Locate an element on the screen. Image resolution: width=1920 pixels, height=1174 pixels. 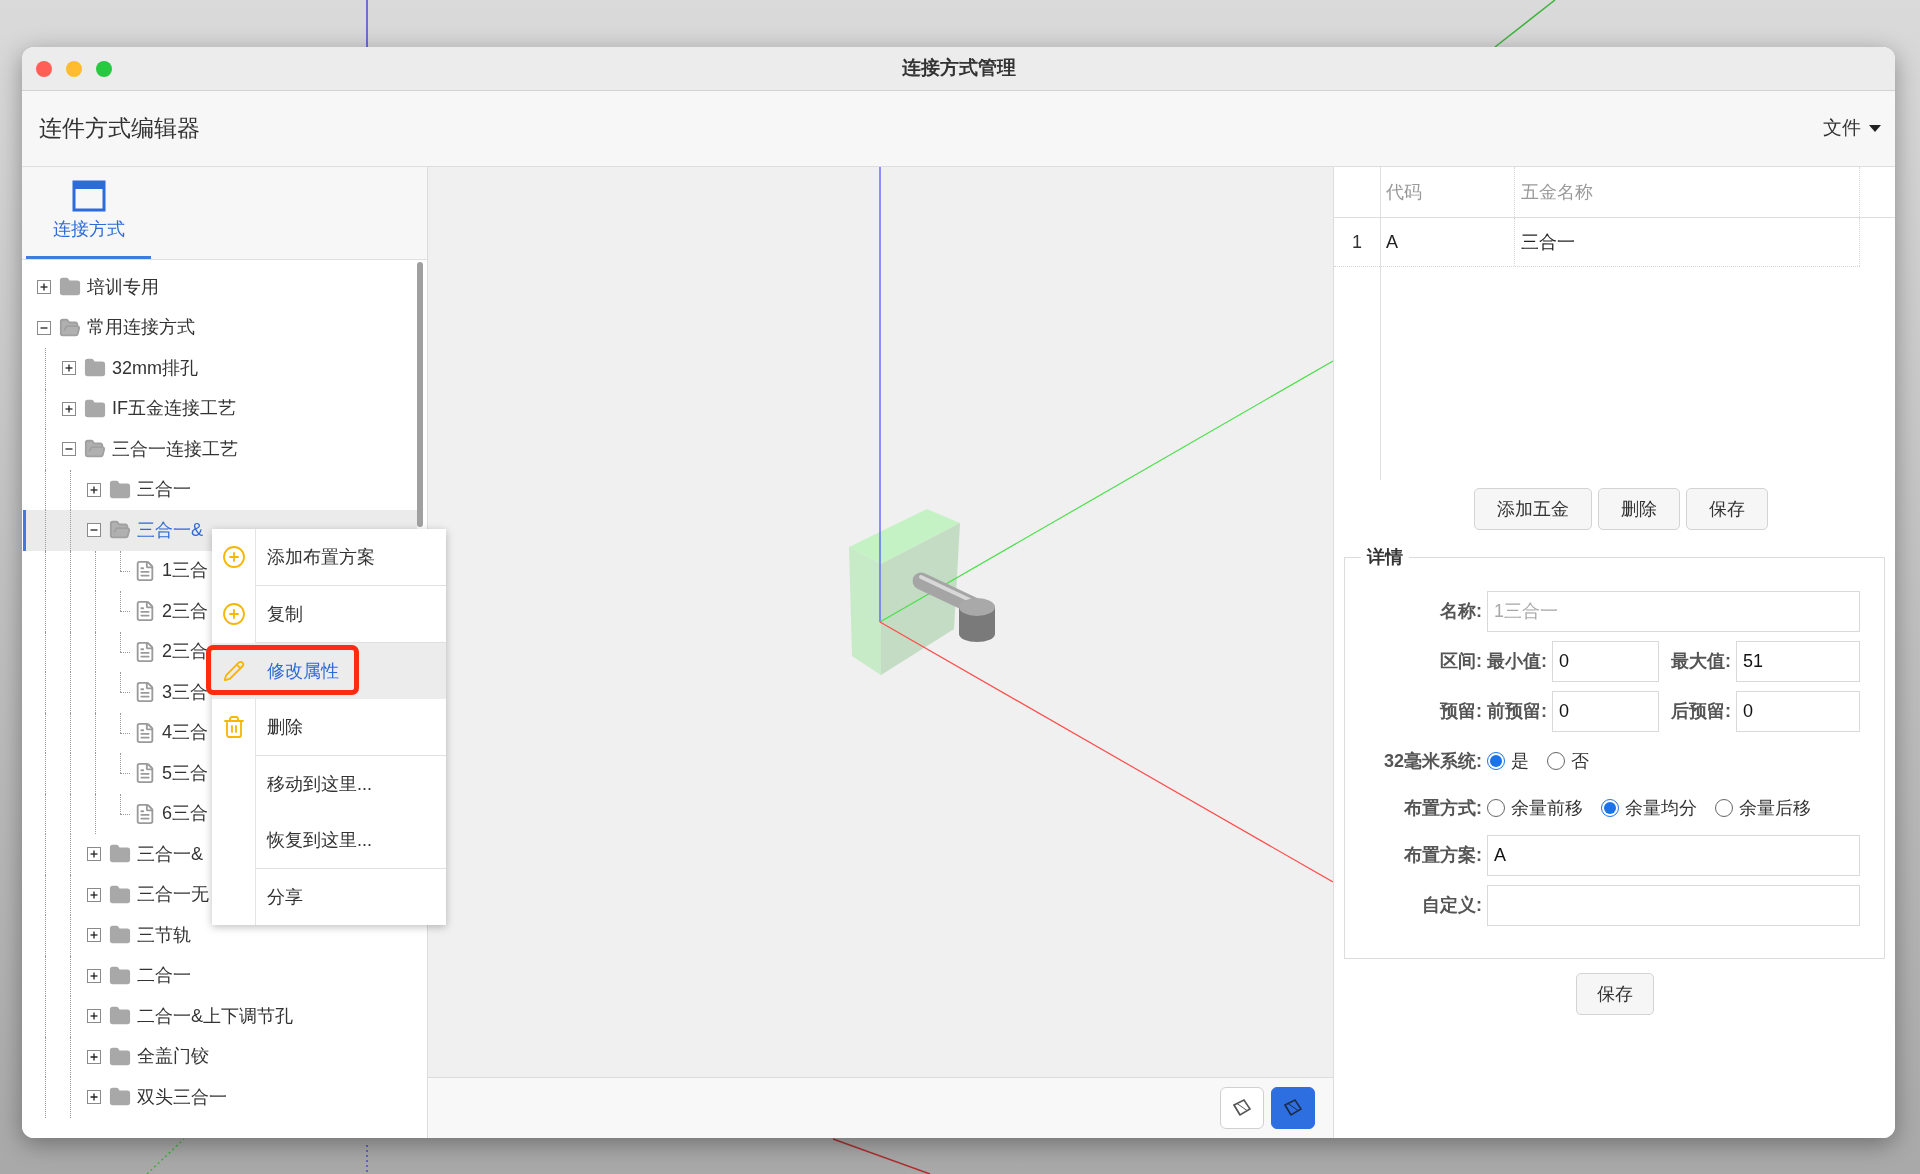
row-number: 1 is located at coordinates (1357, 242).